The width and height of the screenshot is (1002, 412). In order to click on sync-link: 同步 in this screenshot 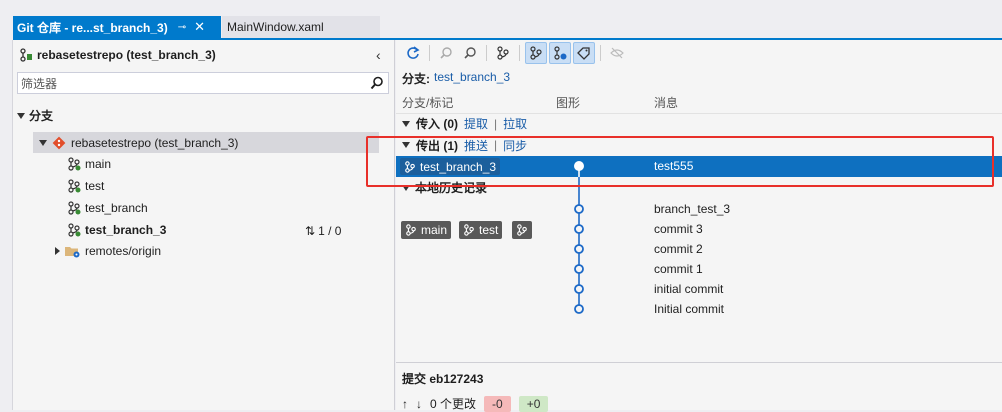, I will do `click(515, 145)`.